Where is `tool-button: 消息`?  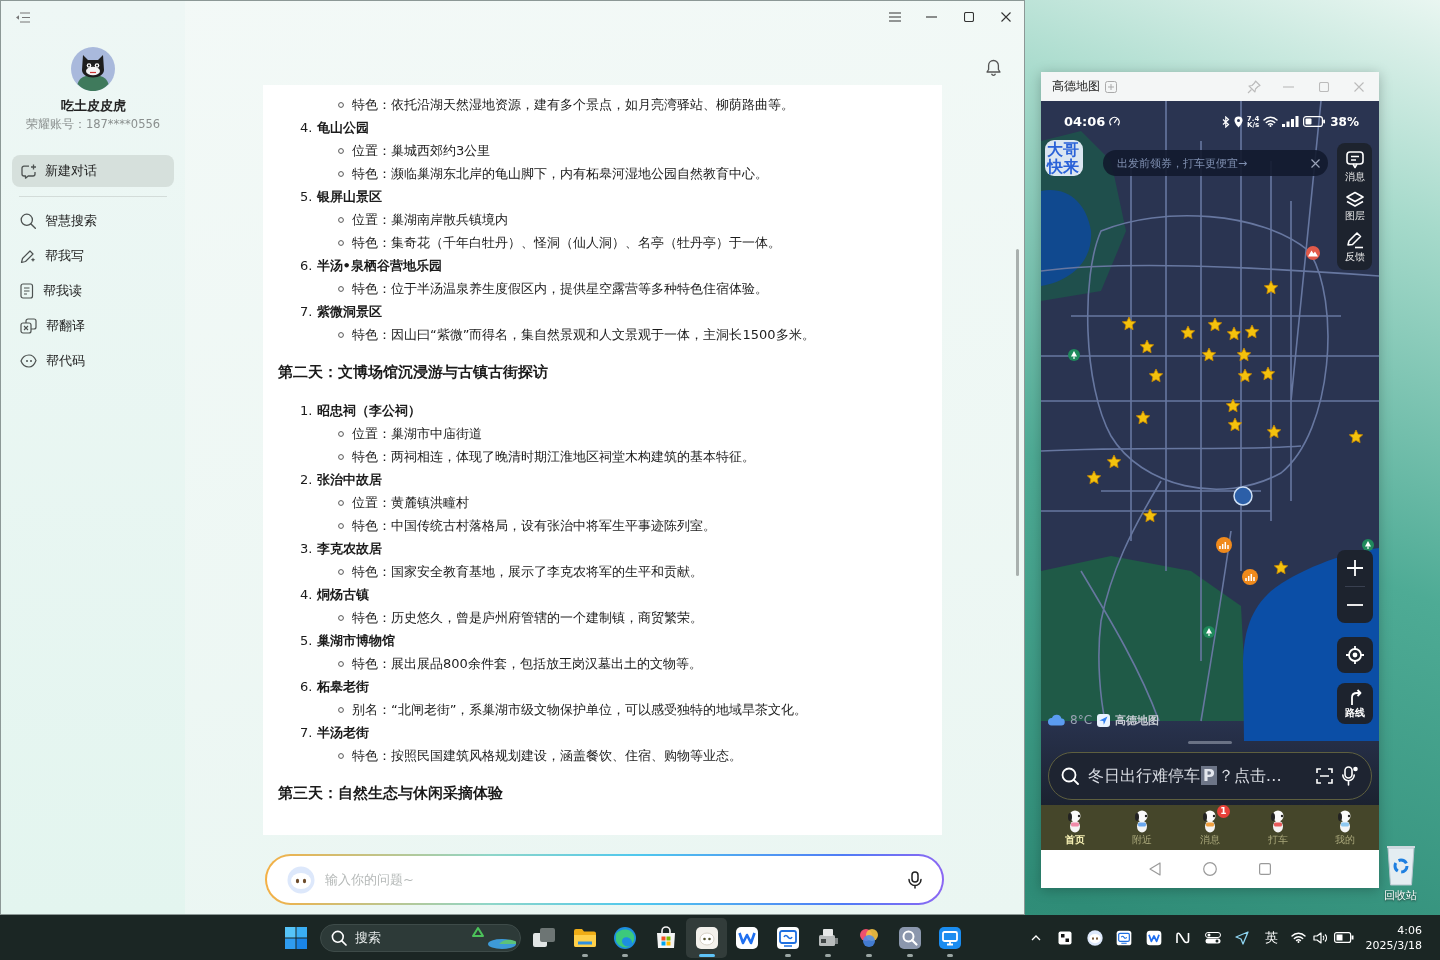 tool-button: 消息 is located at coordinates (1354, 166).